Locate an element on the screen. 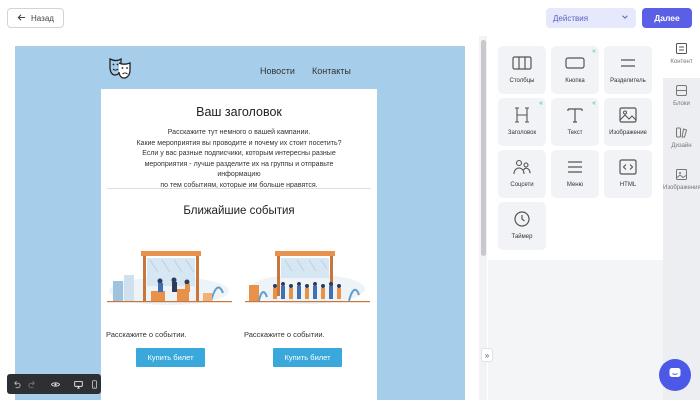 The height and width of the screenshot is (400, 700). block-tile-html: HTML is located at coordinates (628, 174).